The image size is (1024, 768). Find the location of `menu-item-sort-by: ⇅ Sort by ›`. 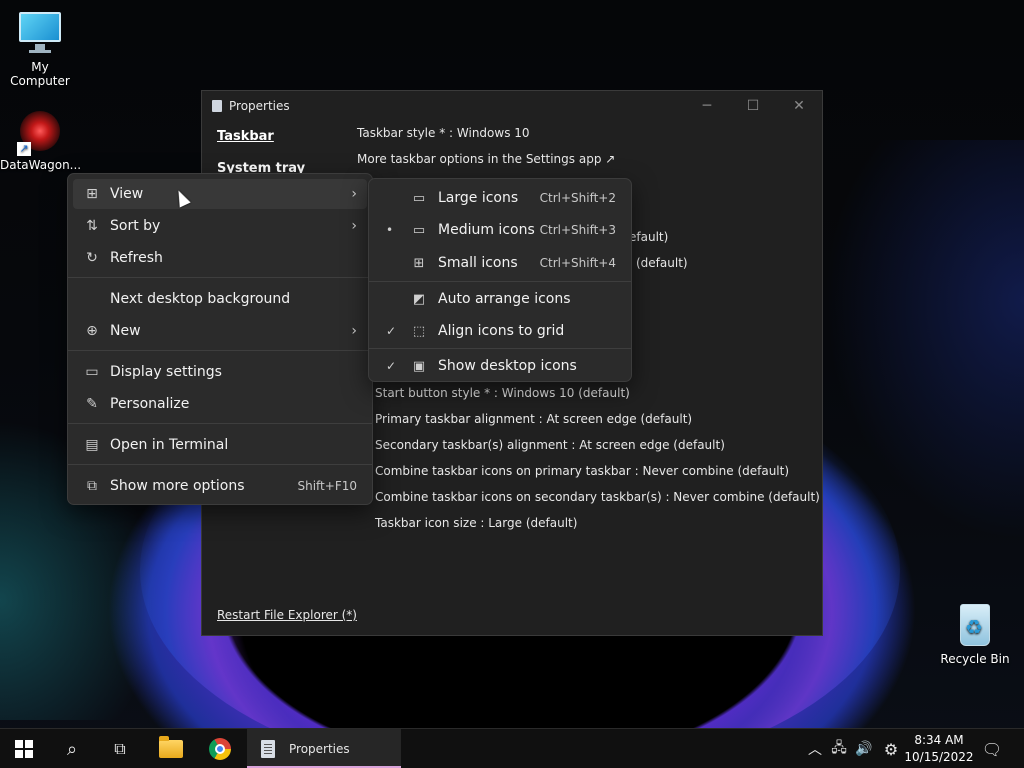

menu-item-sort-by: ⇅ Sort by › is located at coordinates (220, 226).